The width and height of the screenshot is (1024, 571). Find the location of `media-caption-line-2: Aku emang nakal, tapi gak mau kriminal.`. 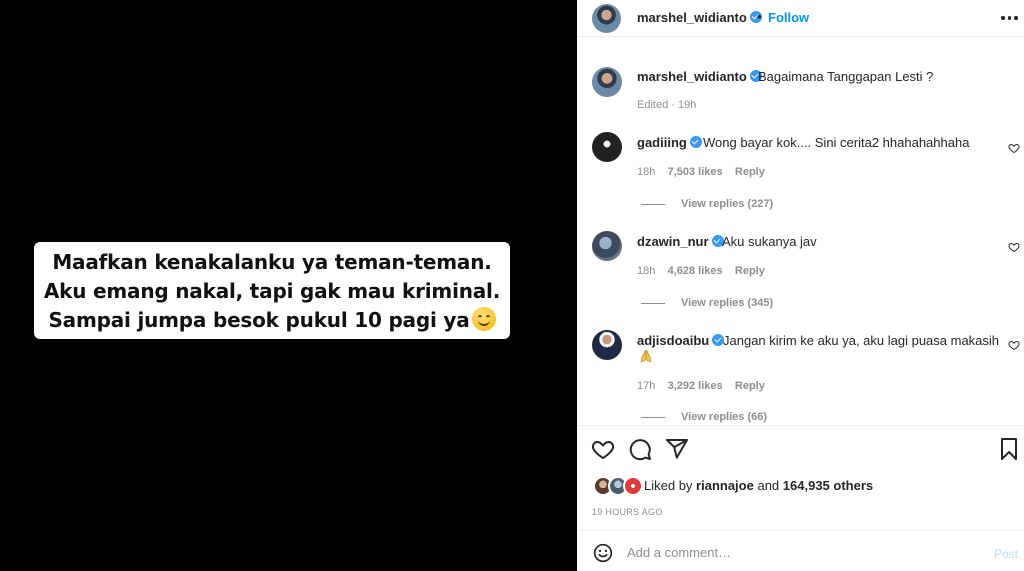

media-caption-line-2: Aku emang nakal, tapi gak mau kriminal. is located at coordinates (272, 291).